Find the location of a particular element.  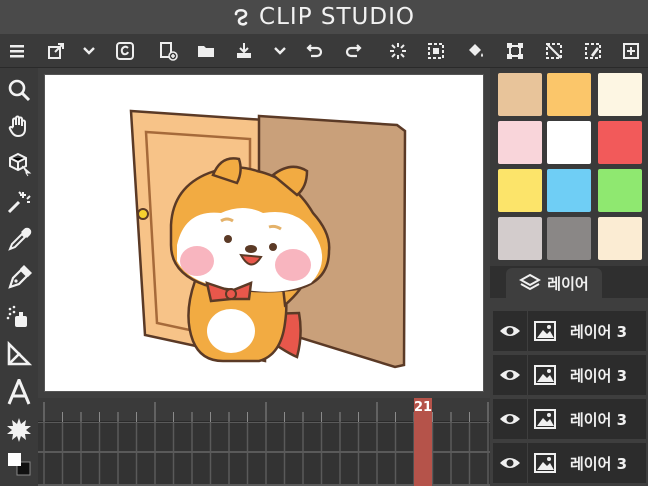

text-icon is located at coordinates (19, 392).